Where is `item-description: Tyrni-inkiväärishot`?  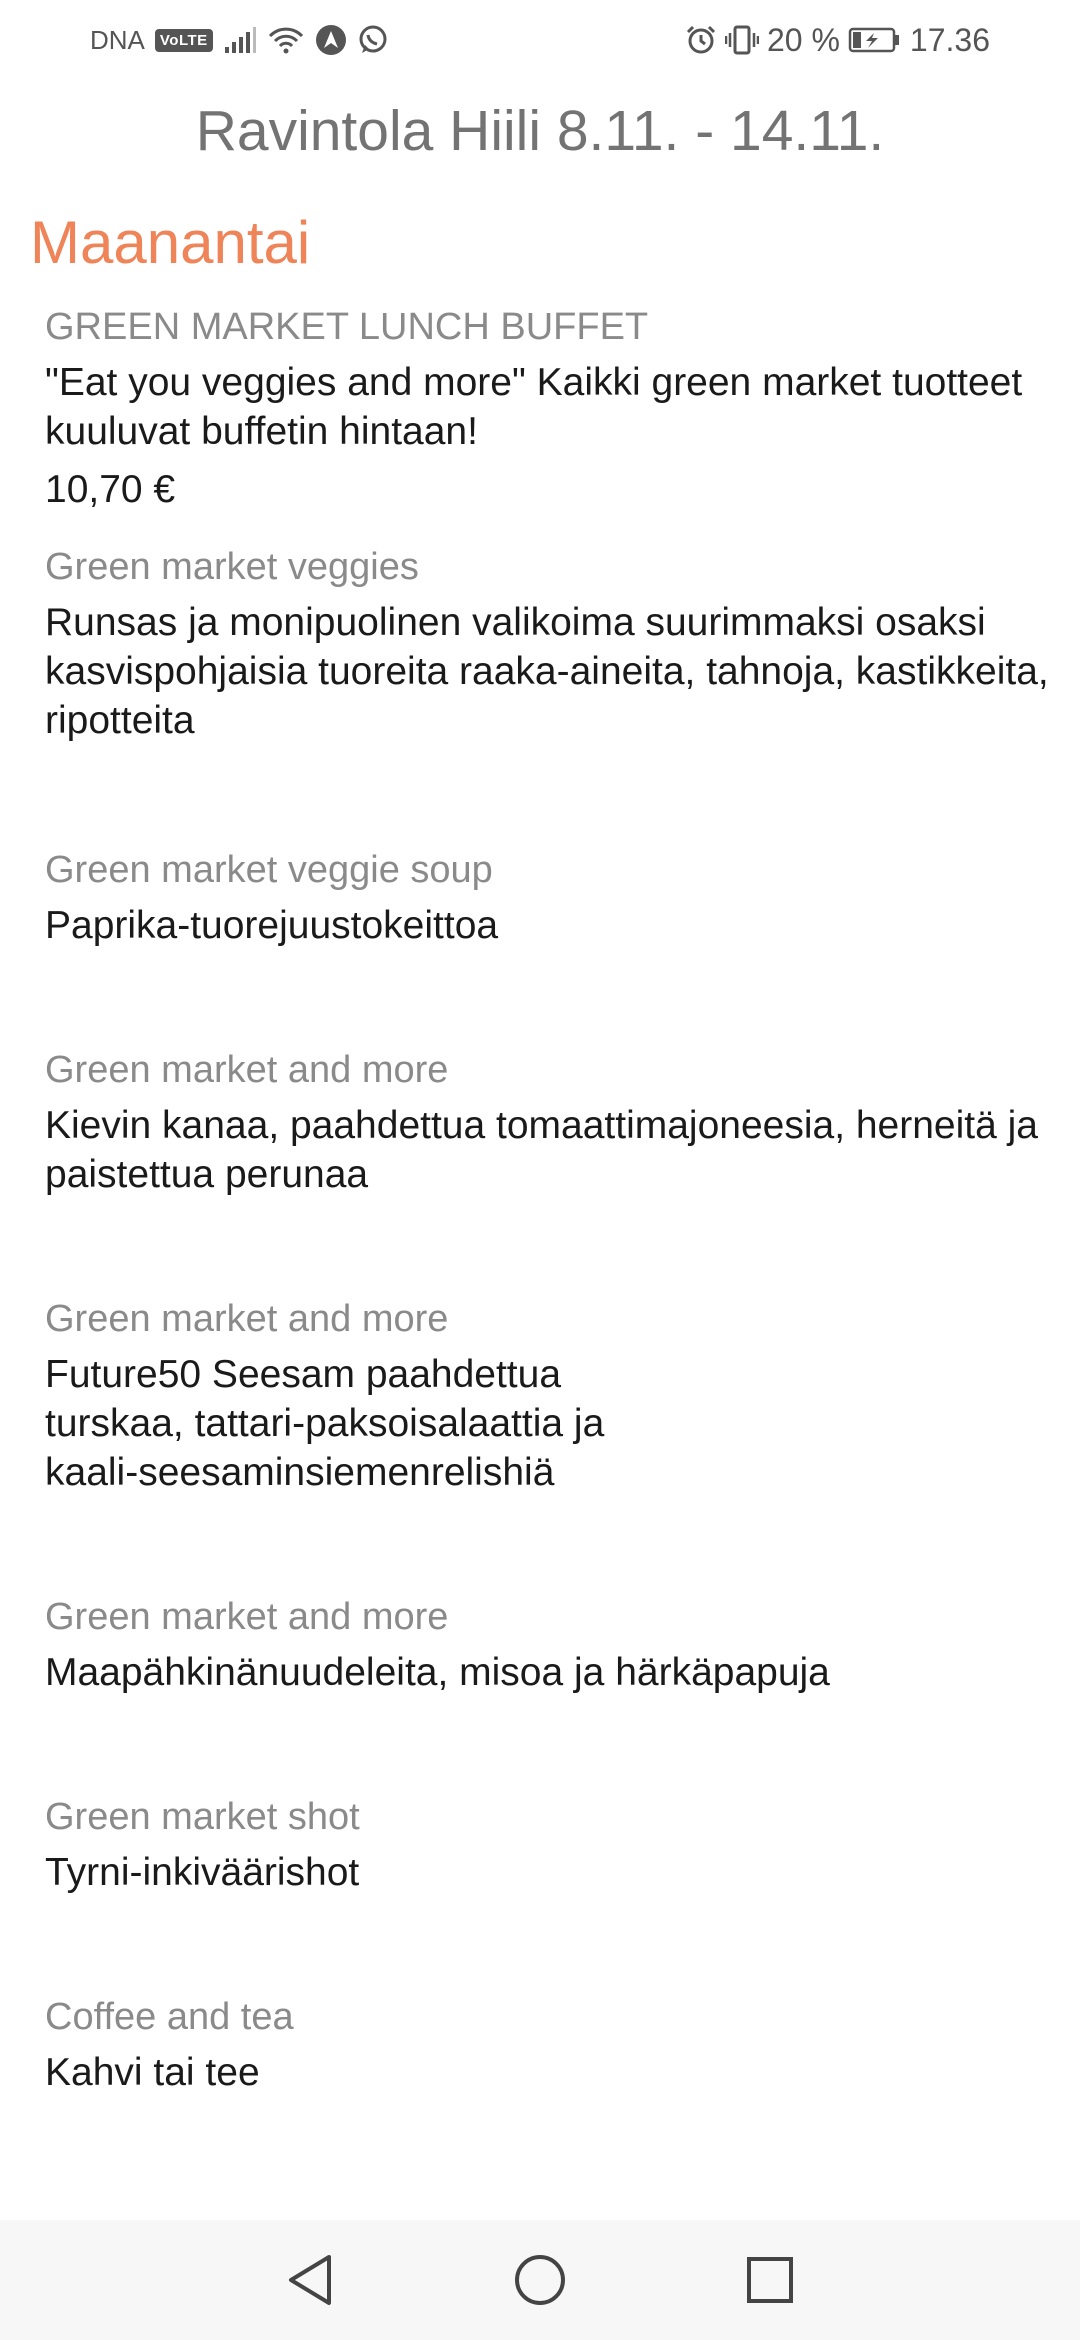
item-description: Tyrni-inkiväärishot is located at coordinates (202, 1872).